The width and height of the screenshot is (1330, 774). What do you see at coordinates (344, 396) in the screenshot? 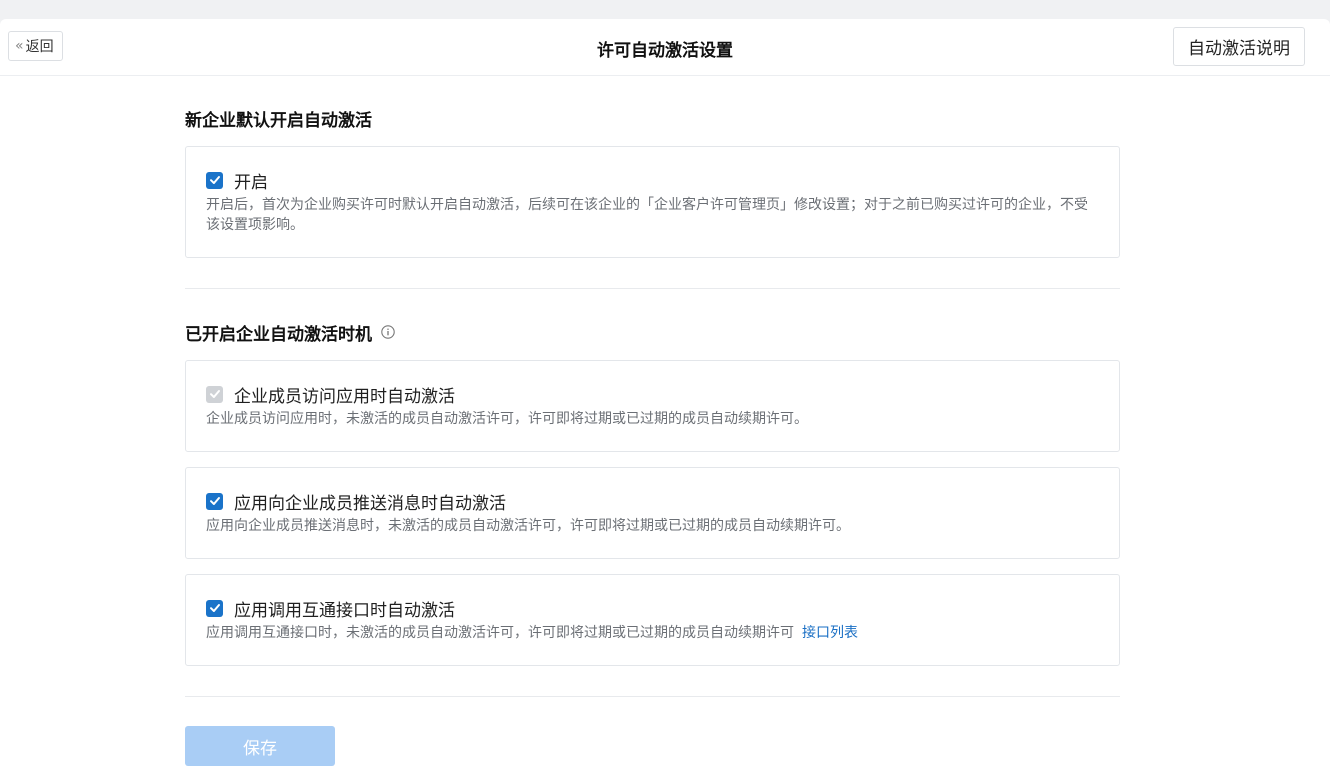
I see `option-member-access-app-label: 企业成员访问应用时自动激活` at bounding box center [344, 396].